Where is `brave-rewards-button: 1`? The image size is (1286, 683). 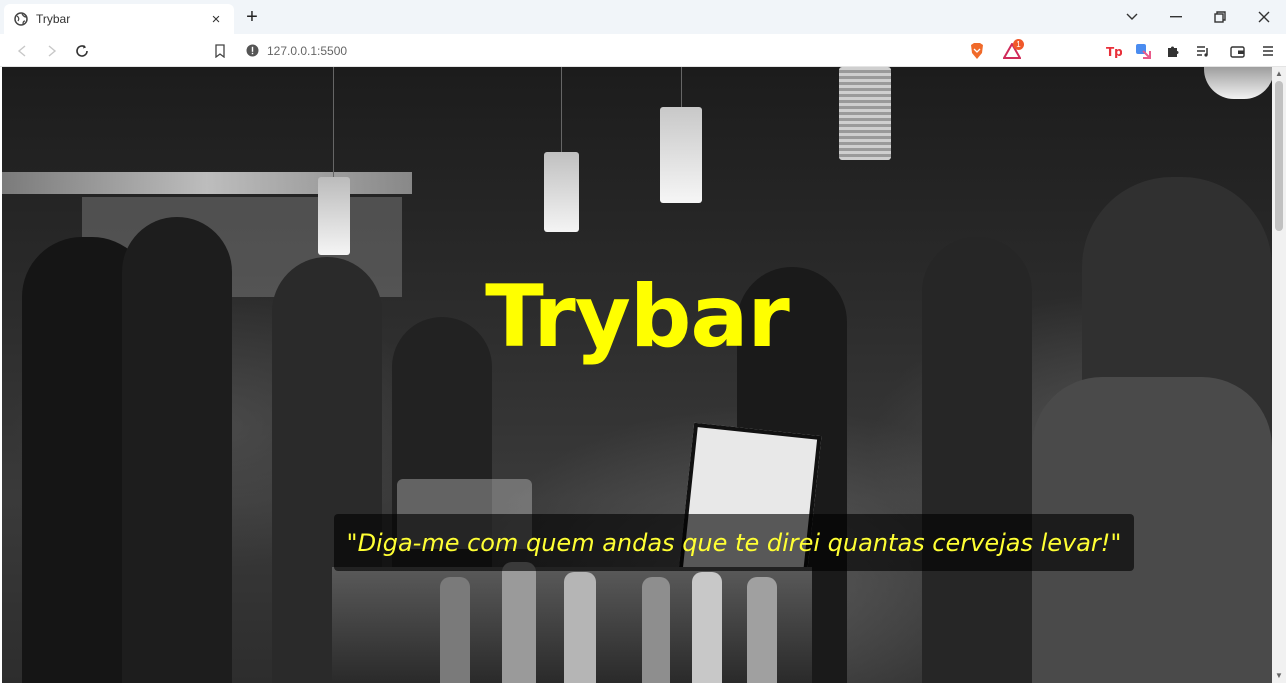
brave-rewards-button: 1 is located at coordinates (1012, 49).